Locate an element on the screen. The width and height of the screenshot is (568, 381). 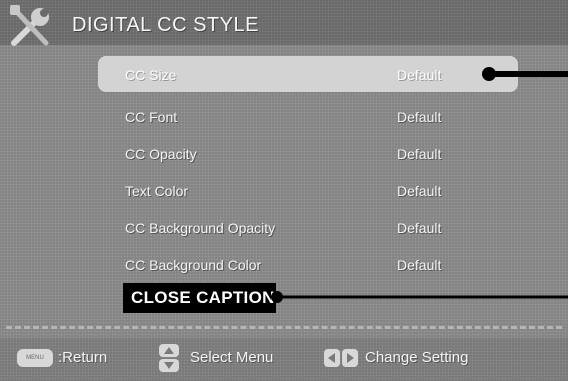
menu-item-label: CC Opacity is located at coordinates (161, 154).